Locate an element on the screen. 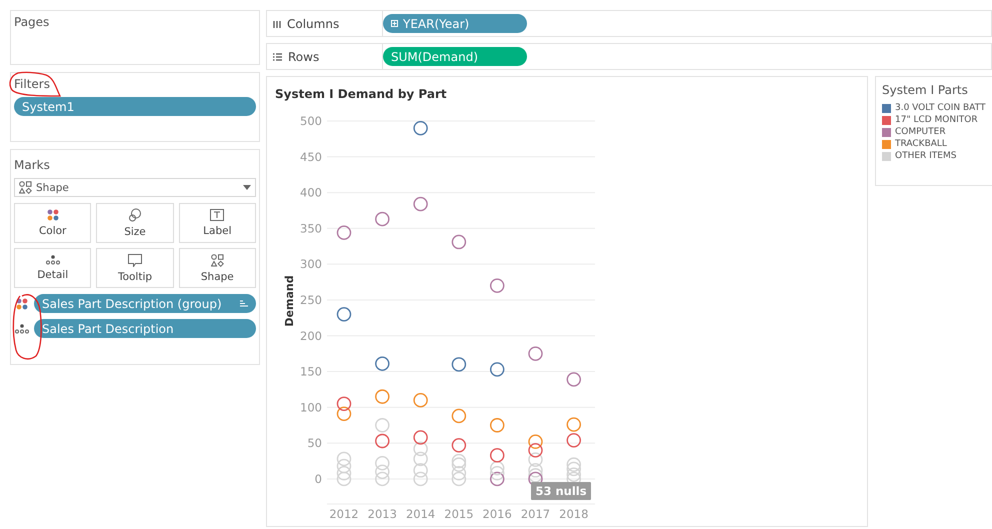 This screenshot has height=529, width=992. marks-card-button: Tooltip is located at coordinates (135, 268).